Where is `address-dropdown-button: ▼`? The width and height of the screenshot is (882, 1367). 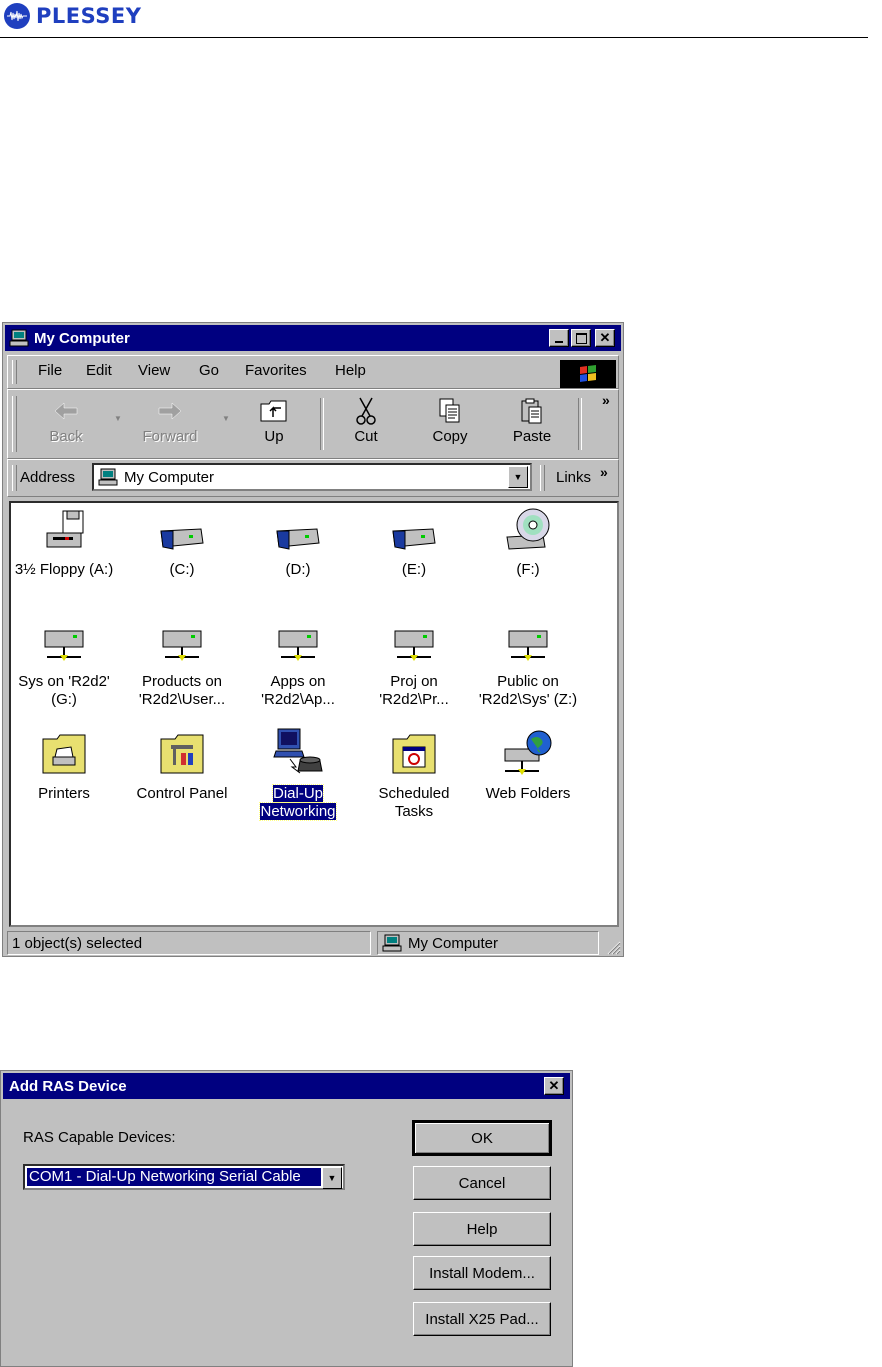
address-dropdown-button: ▼ is located at coordinates (518, 477).